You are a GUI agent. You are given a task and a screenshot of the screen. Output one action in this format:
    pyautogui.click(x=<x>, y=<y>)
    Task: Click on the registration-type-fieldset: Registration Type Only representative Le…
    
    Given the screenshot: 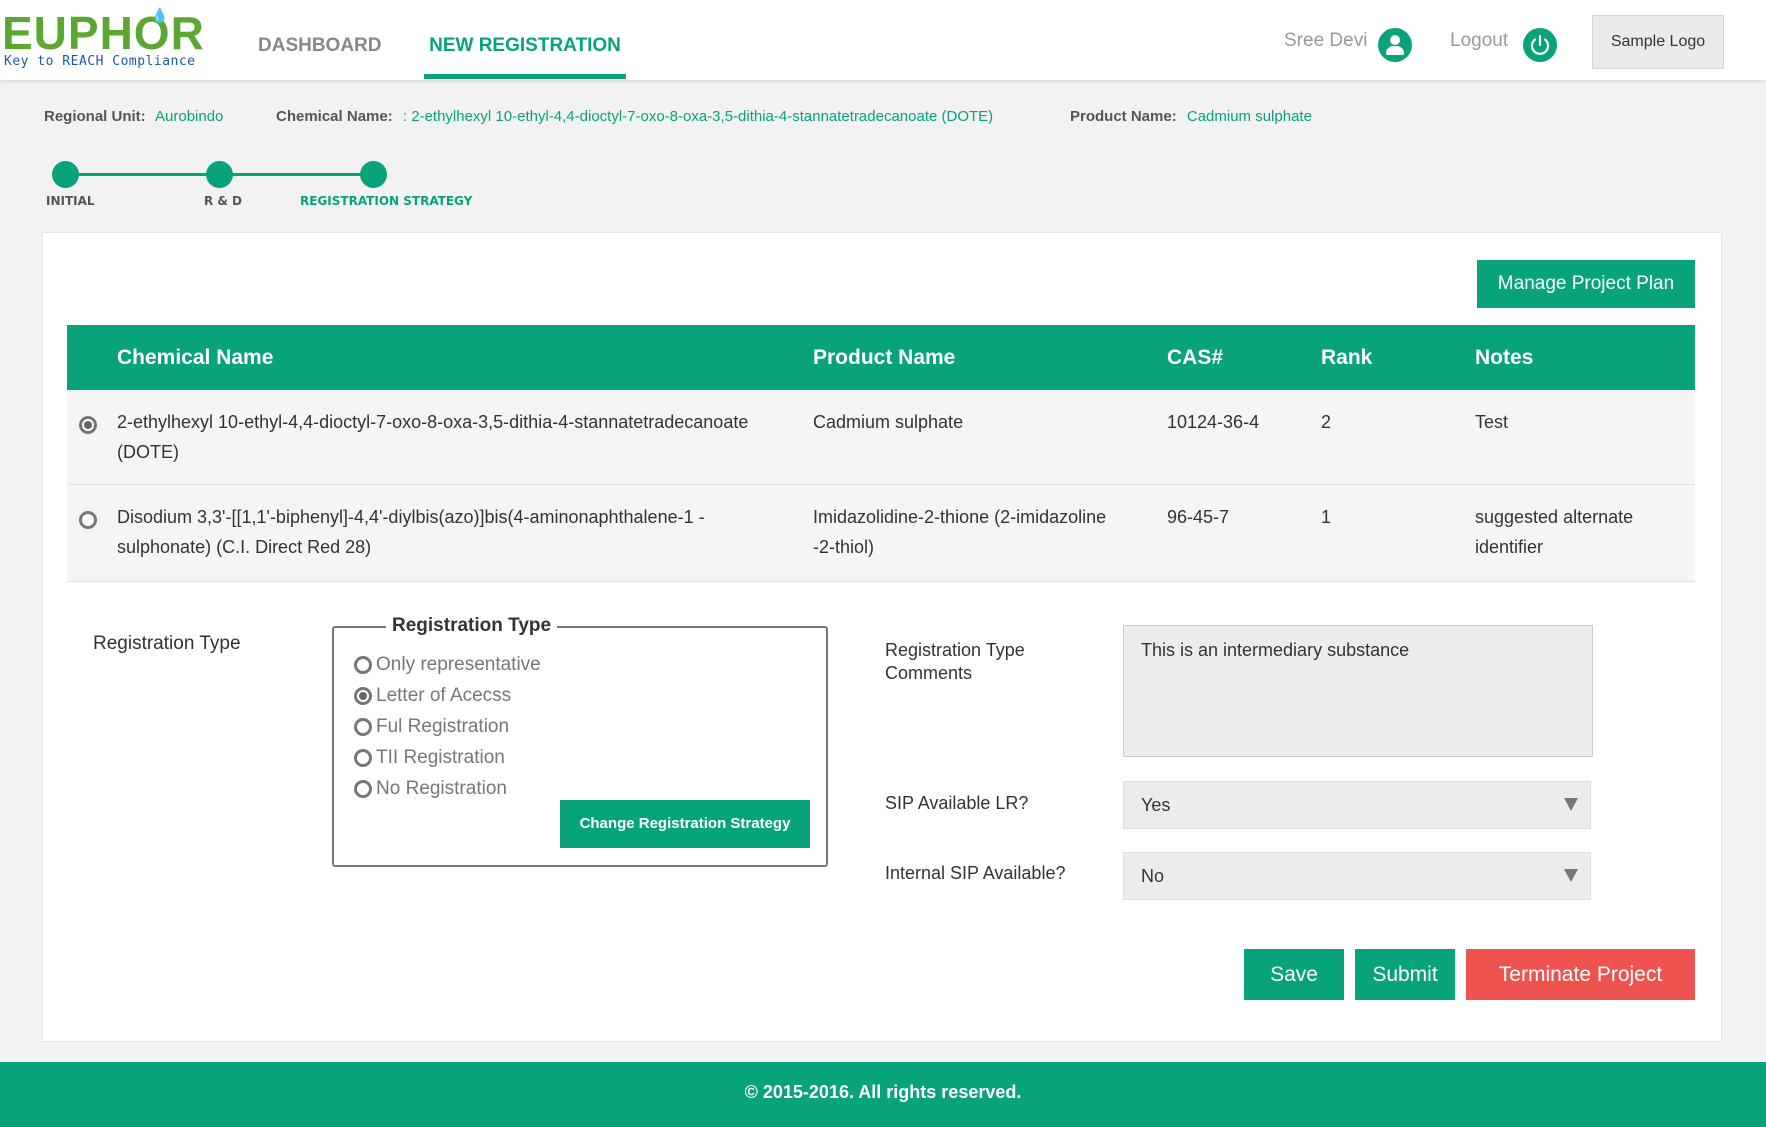 What is the action you would take?
    pyautogui.click(x=580, y=741)
    